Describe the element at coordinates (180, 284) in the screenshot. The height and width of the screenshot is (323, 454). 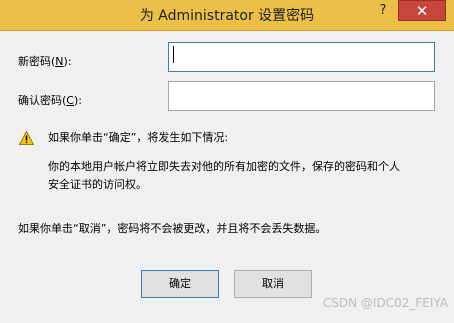
I see `ok-button: 确定` at that location.